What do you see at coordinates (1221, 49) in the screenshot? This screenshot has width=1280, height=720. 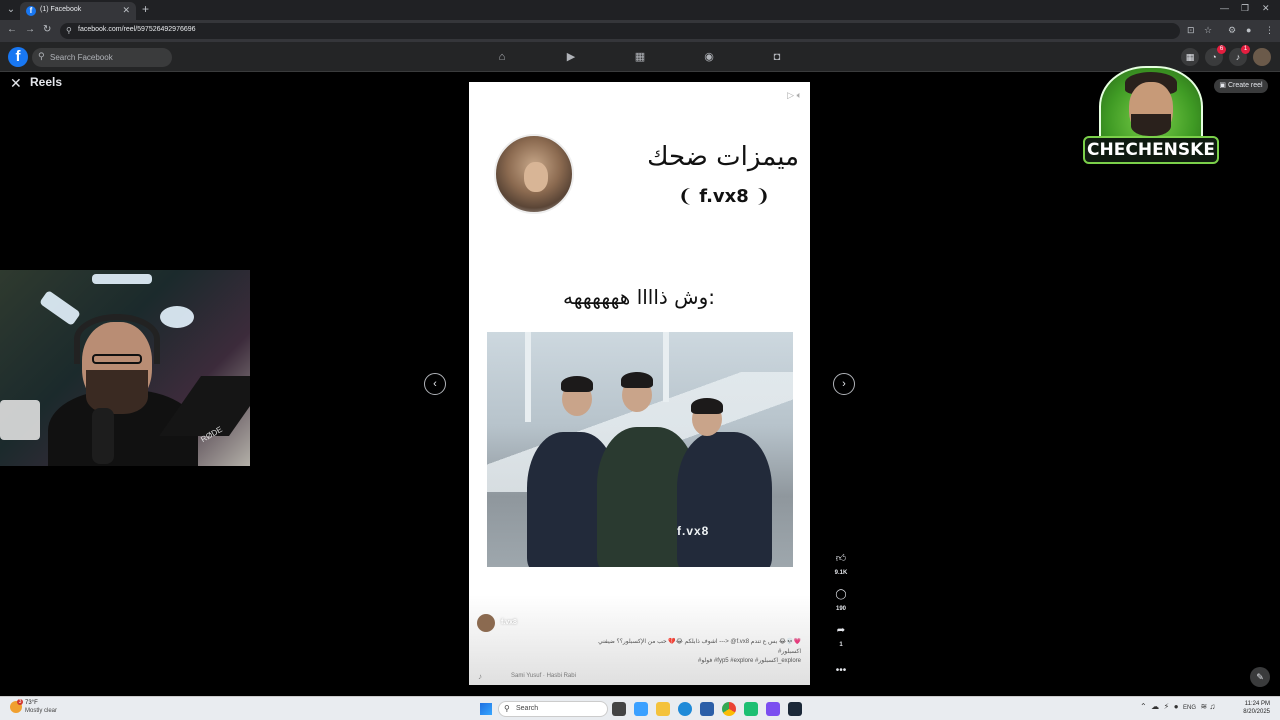 I see `messenger-badge: 6` at bounding box center [1221, 49].